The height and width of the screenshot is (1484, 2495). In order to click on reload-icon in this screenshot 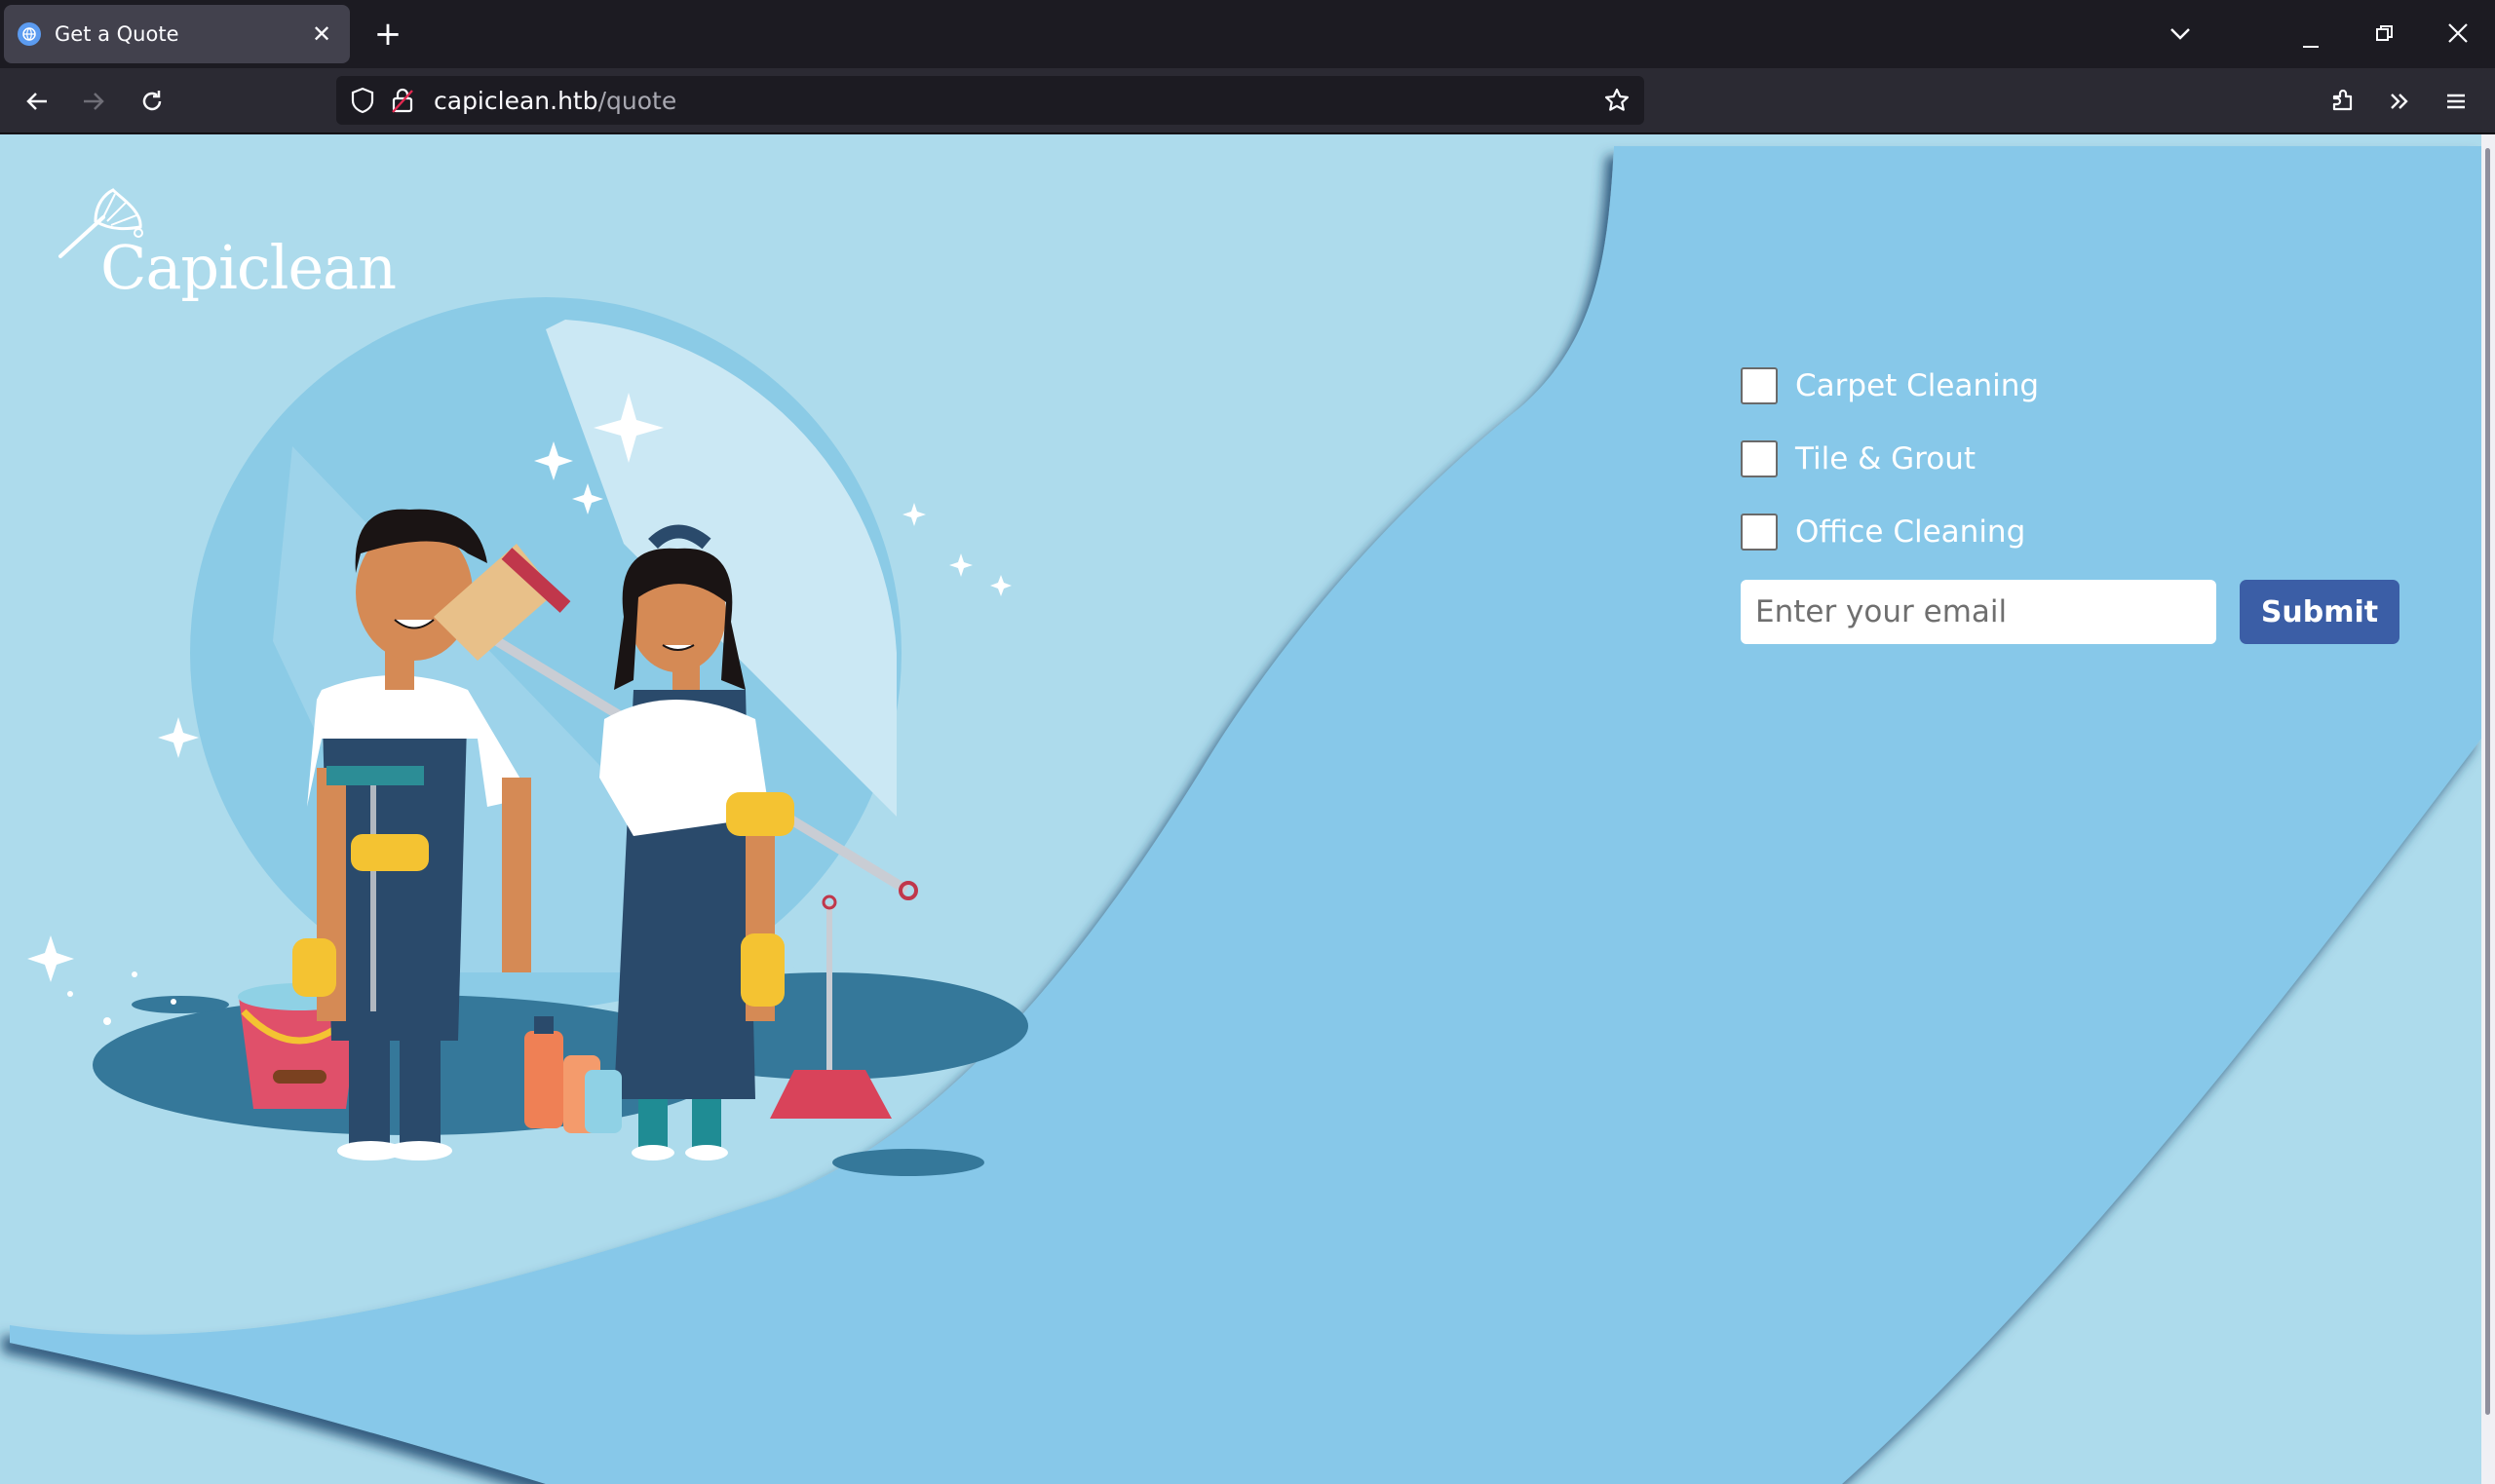, I will do `click(152, 101)`.